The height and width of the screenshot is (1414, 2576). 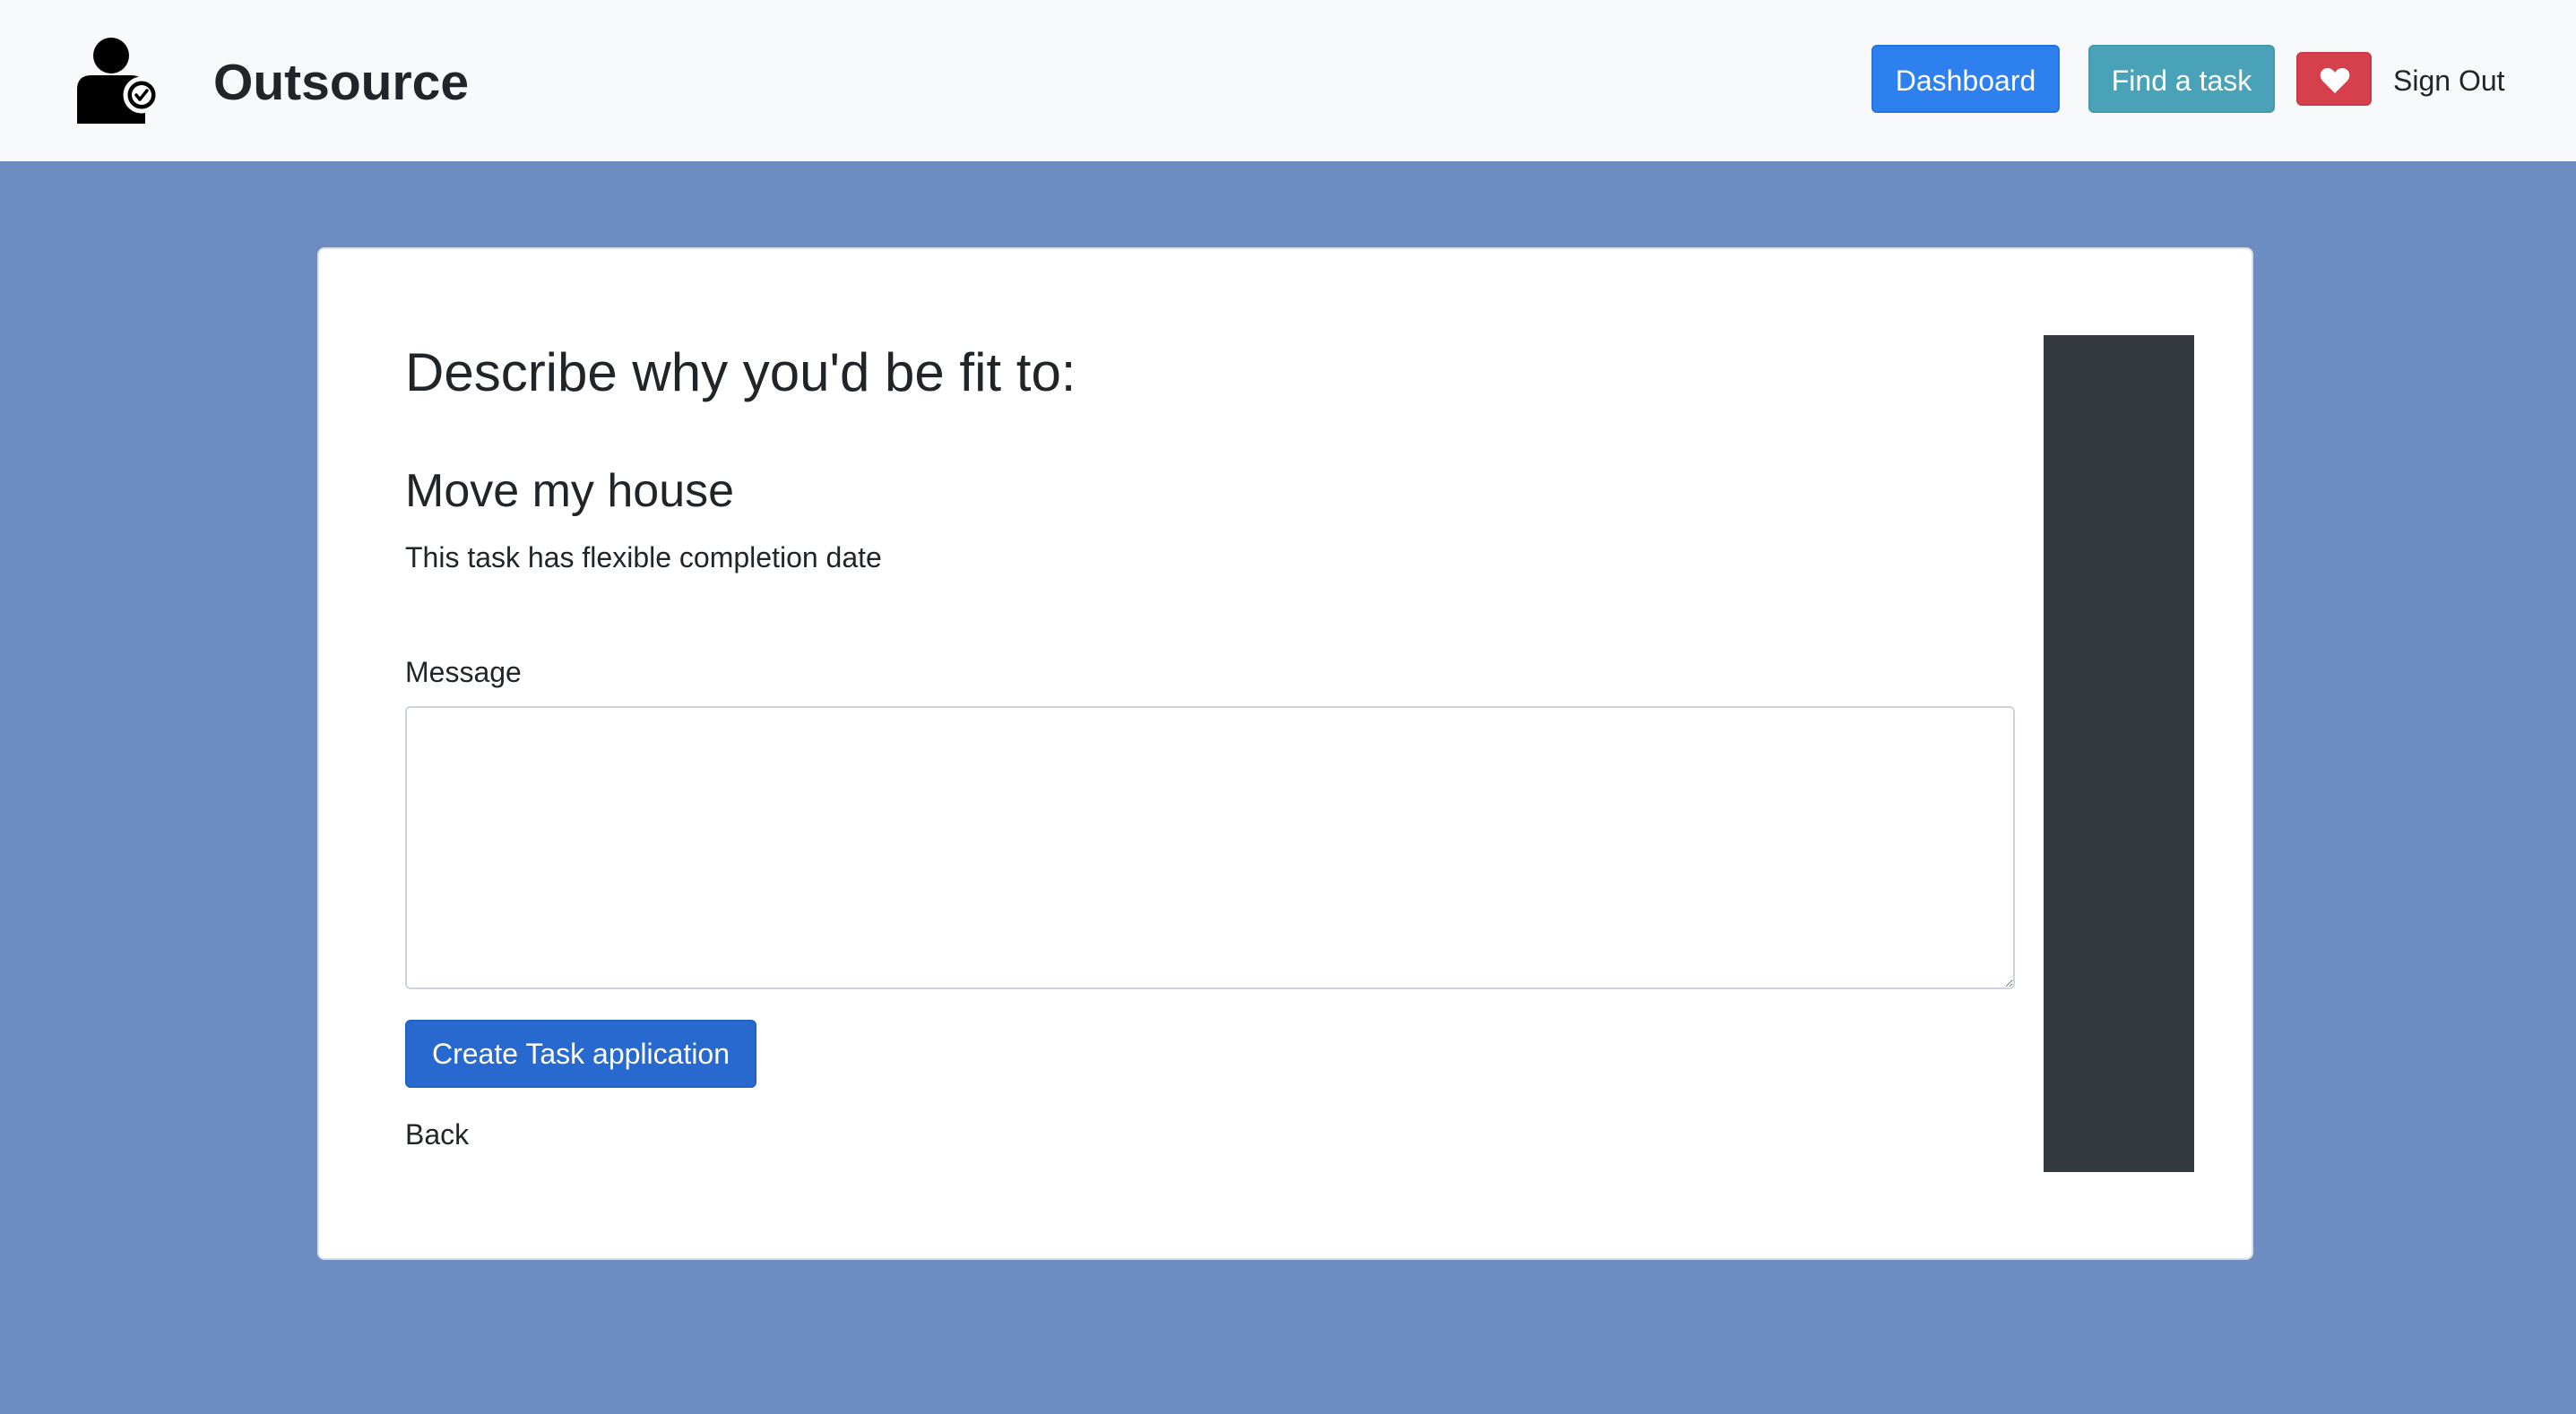 I want to click on favorites-button, so click(x=2334, y=79).